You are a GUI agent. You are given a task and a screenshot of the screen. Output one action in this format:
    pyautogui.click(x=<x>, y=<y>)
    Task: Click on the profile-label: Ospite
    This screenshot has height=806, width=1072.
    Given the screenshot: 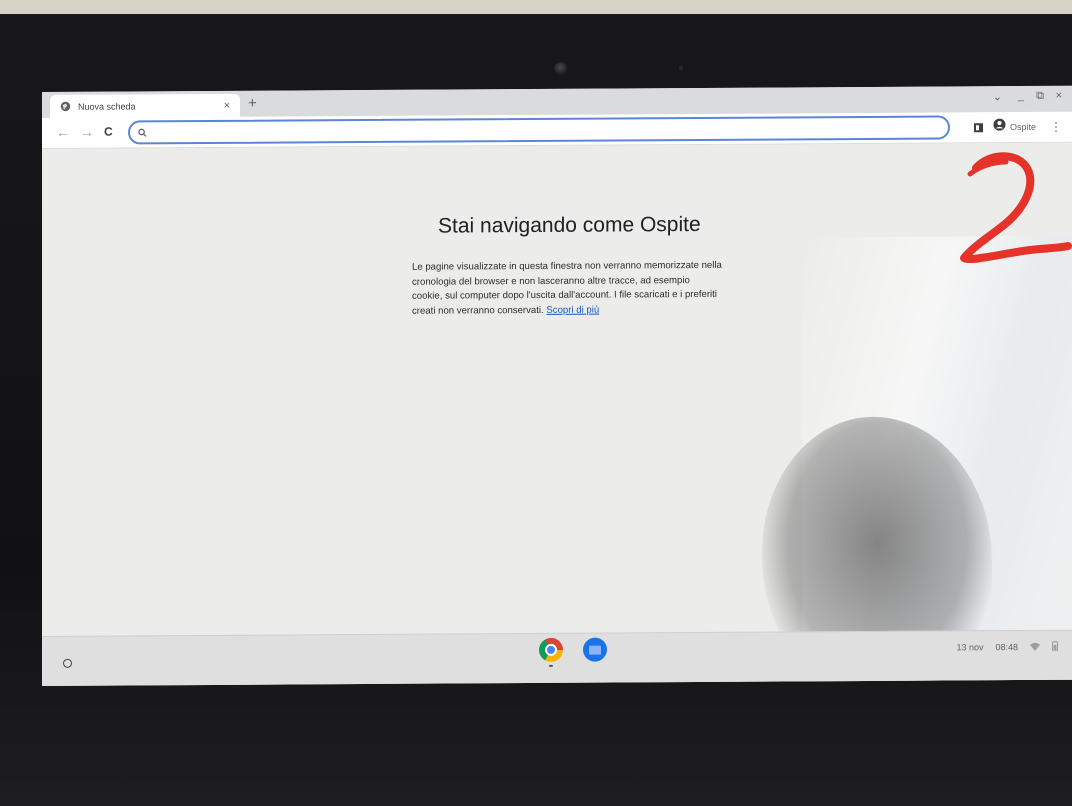 What is the action you would take?
    pyautogui.click(x=1022, y=127)
    